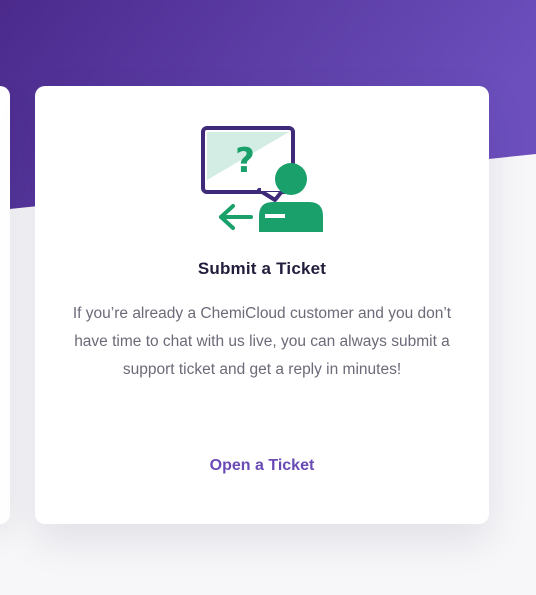 This screenshot has width=536, height=595. Describe the element at coordinates (262, 466) in the screenshot. I see `open-ticket-link: Open a Ticket` at that location.